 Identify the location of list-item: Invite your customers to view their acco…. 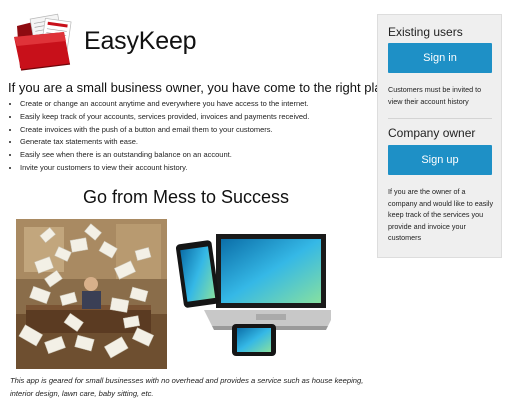
(195, 168).